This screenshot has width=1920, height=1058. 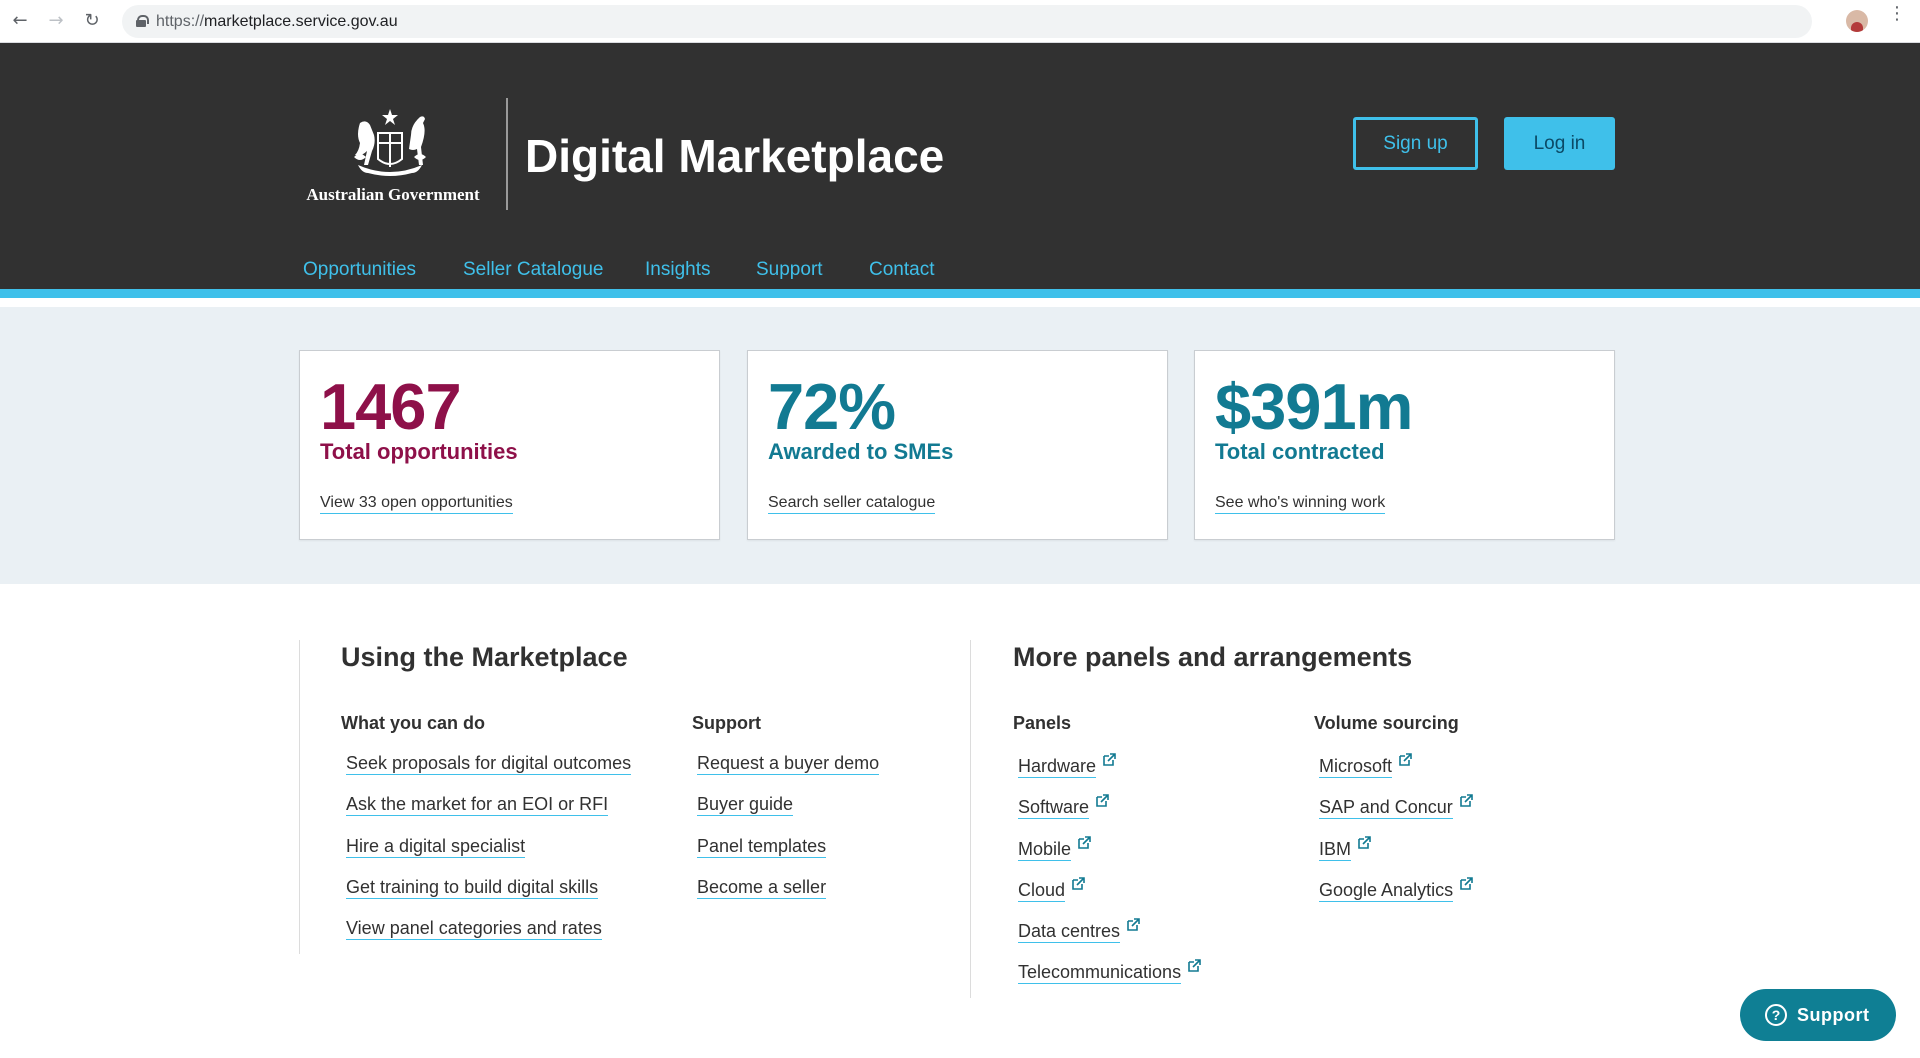 I want to click on hardware-link: Hardware, so click(x=1057, y=767).